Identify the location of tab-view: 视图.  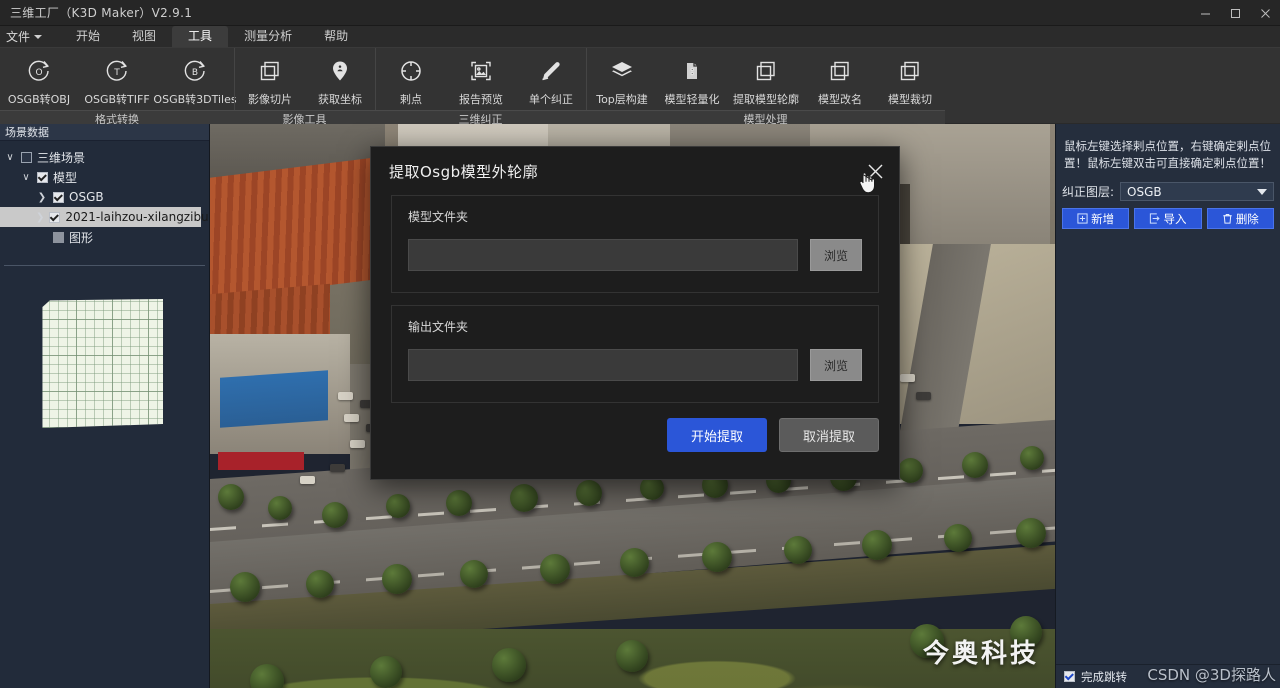
(144, 36).